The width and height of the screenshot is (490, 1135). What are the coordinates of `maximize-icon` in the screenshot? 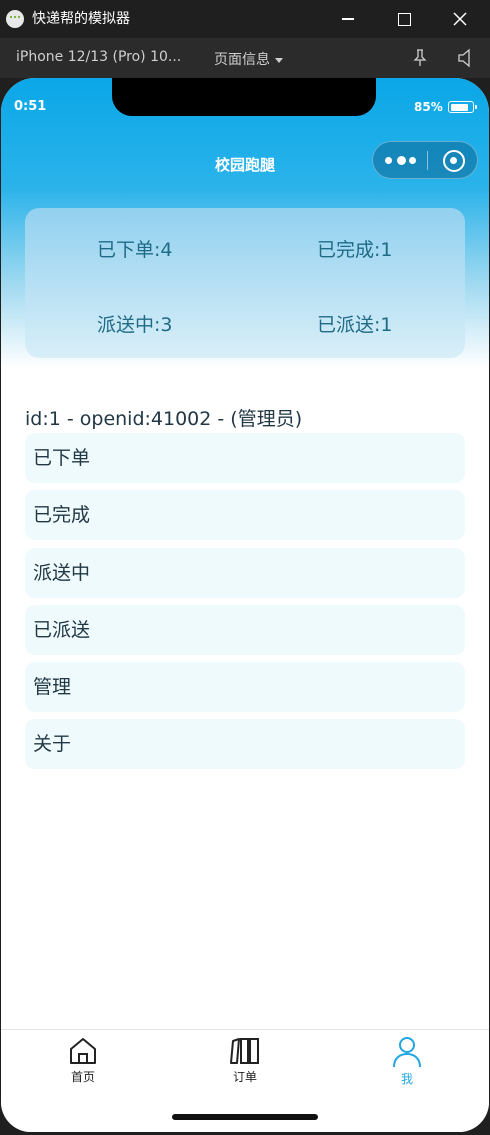 It's located at (404, 19).